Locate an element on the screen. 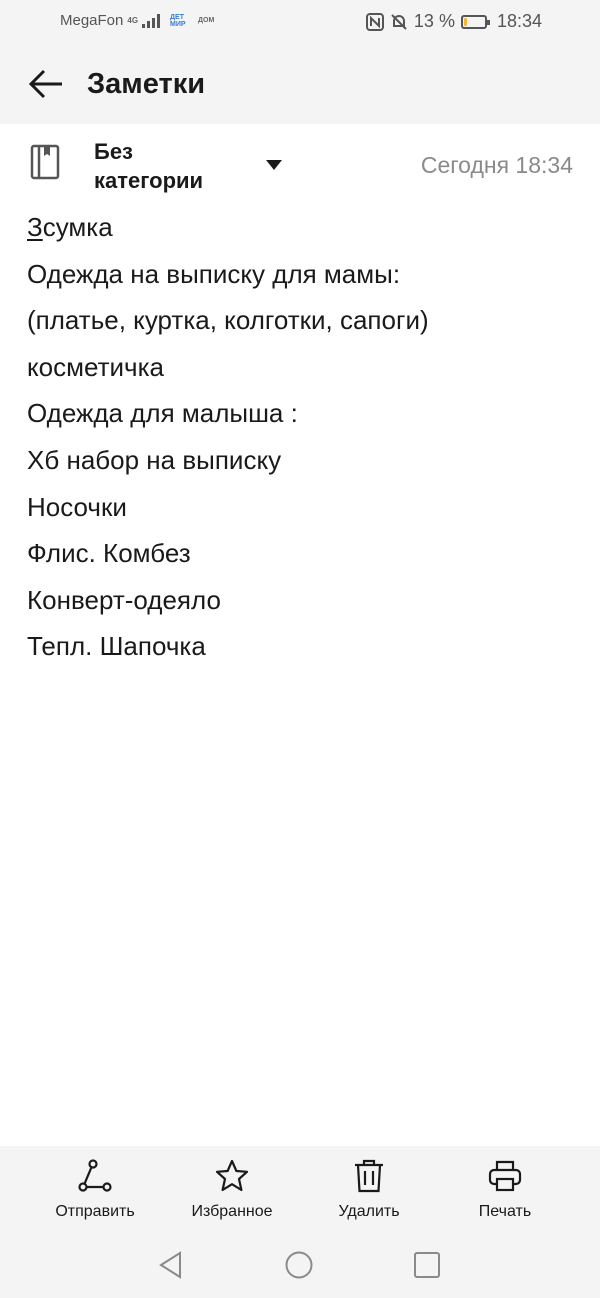  favorite-button: Избранное is located at coordinates (232, 1189).